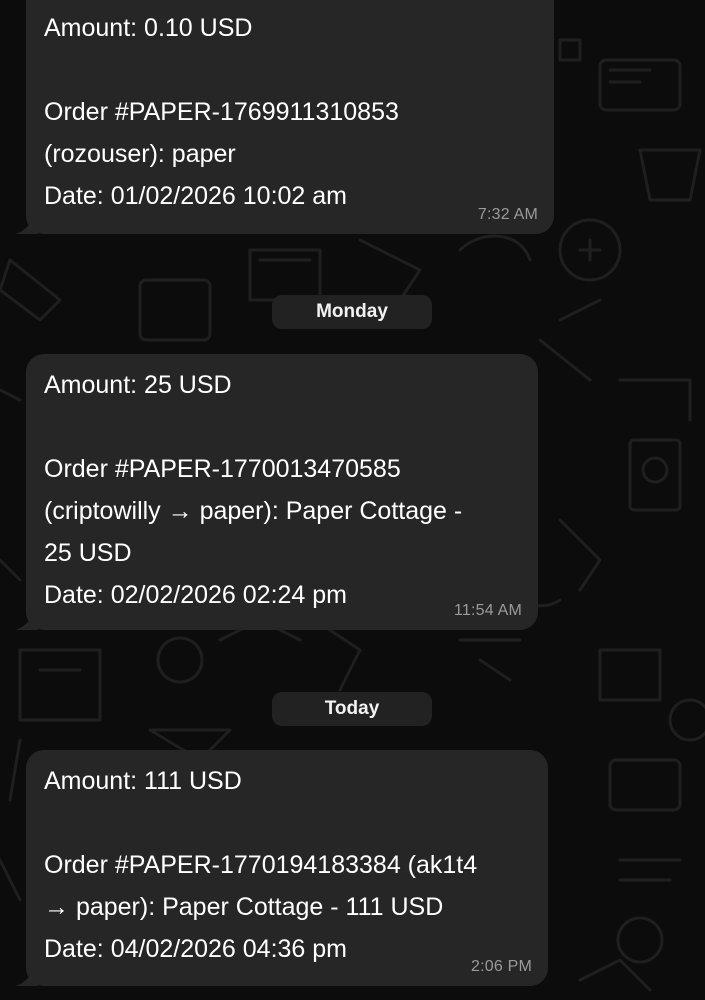  What do you see at coordinates (487, 610) in the screenshot?
I see `message-timestamp: 11:54 AM` at bounding box center [487, 610].